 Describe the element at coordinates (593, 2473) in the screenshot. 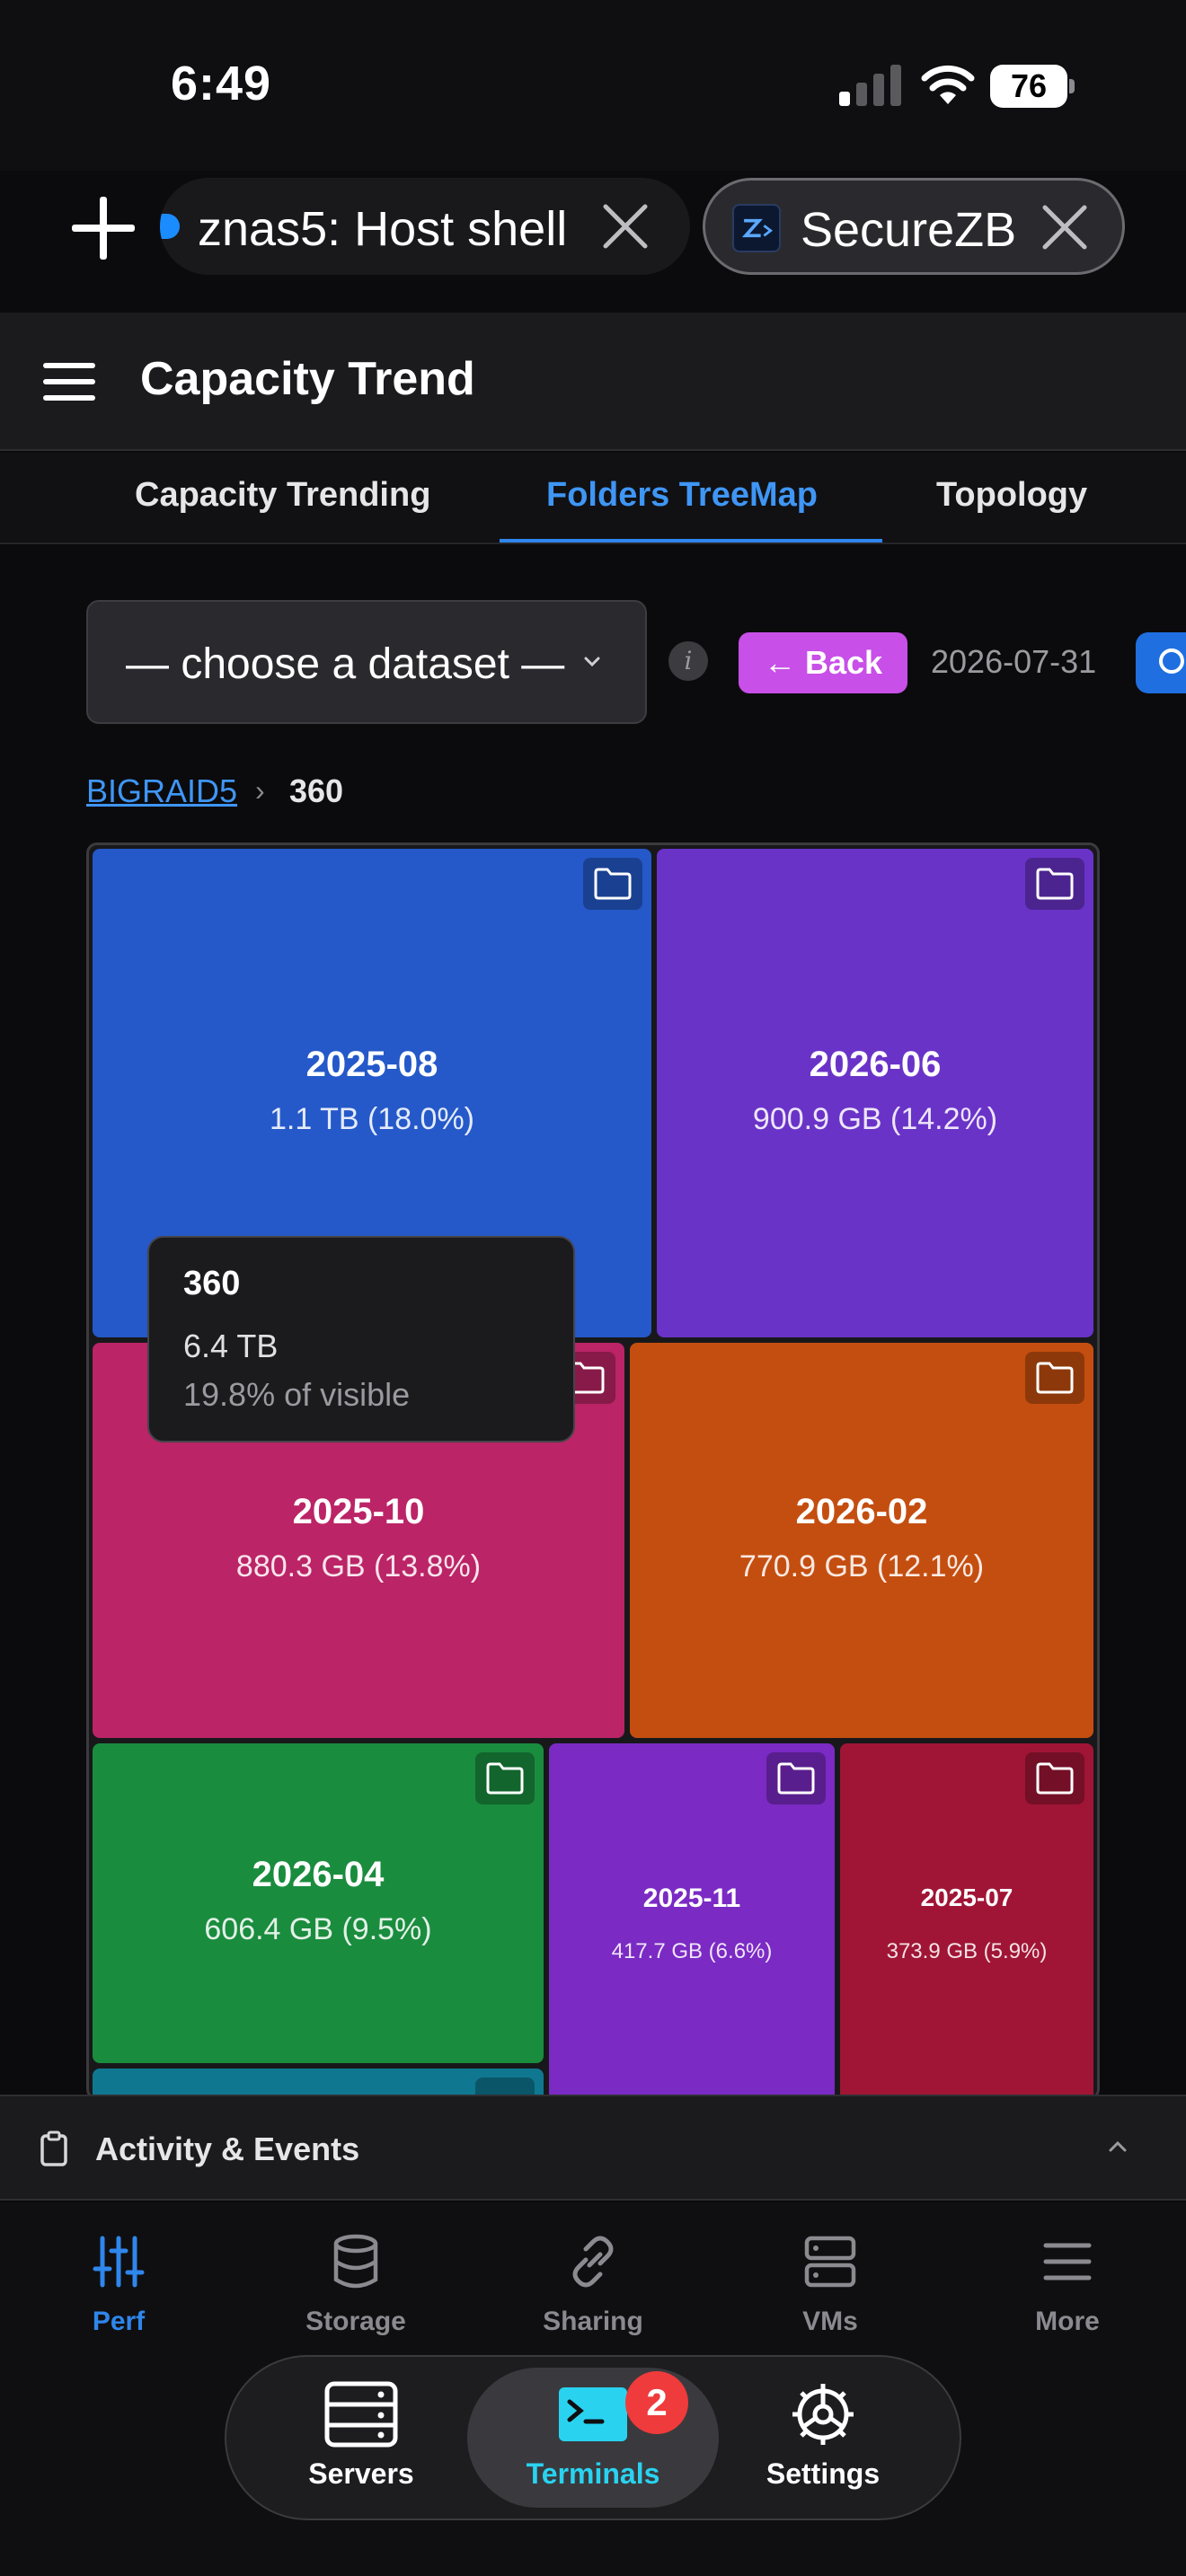

I see `dock-label: Terminals` at that location.